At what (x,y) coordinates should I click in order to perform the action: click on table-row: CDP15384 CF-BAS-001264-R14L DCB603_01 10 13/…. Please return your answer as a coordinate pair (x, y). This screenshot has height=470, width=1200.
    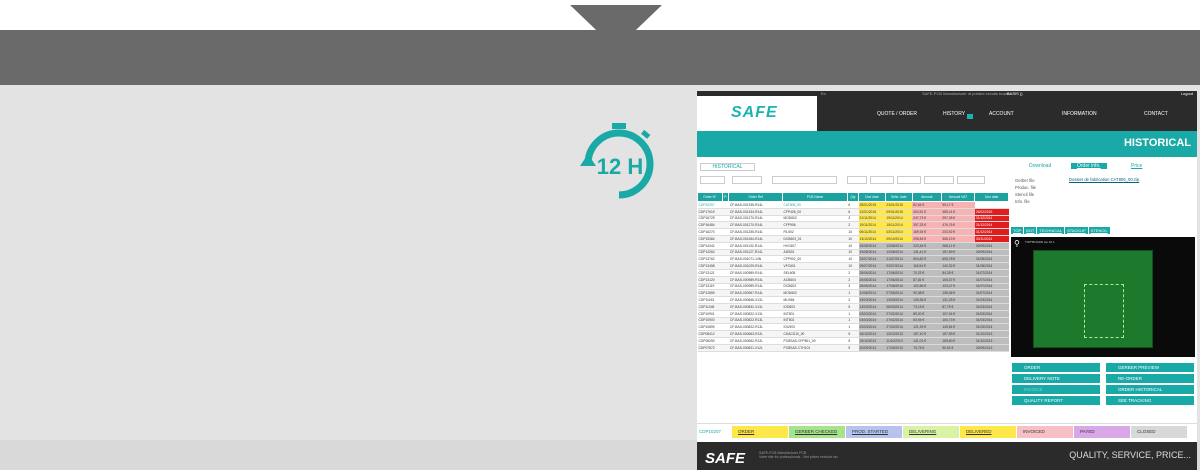
    Looking at the image, I should click on (853, 239).